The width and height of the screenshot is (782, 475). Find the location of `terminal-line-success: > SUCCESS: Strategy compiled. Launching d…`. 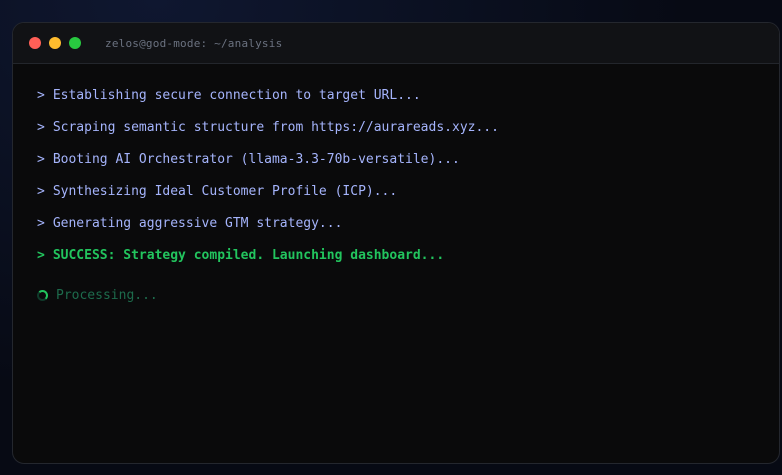

terminal-line-success: > SUCCESS: Strategy compiled. Launching d… is located at coordinates (408, 256).